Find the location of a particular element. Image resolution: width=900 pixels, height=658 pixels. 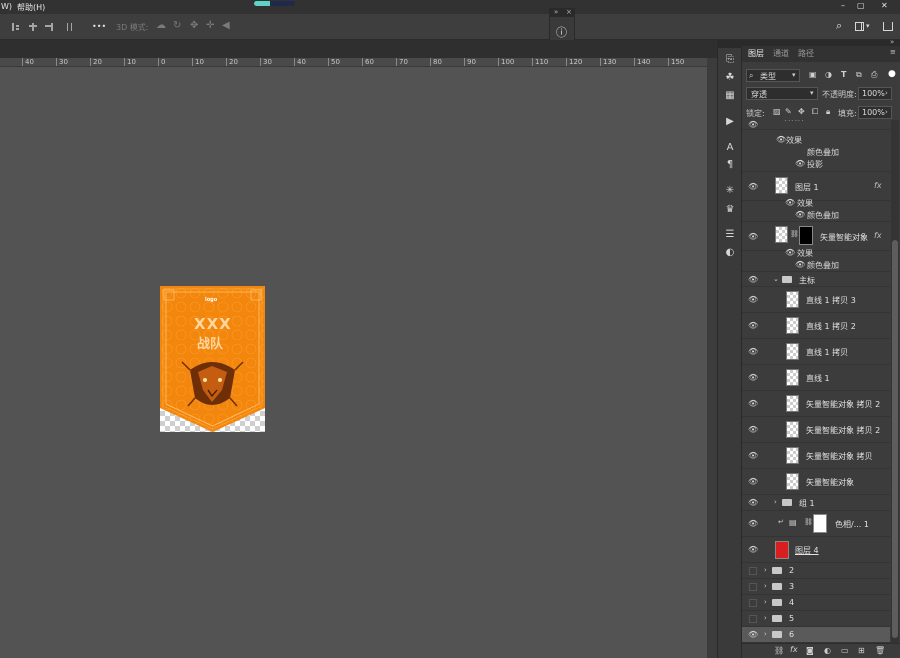

lock-pixels-icon: ▨ is located at coordinates (777, 111).